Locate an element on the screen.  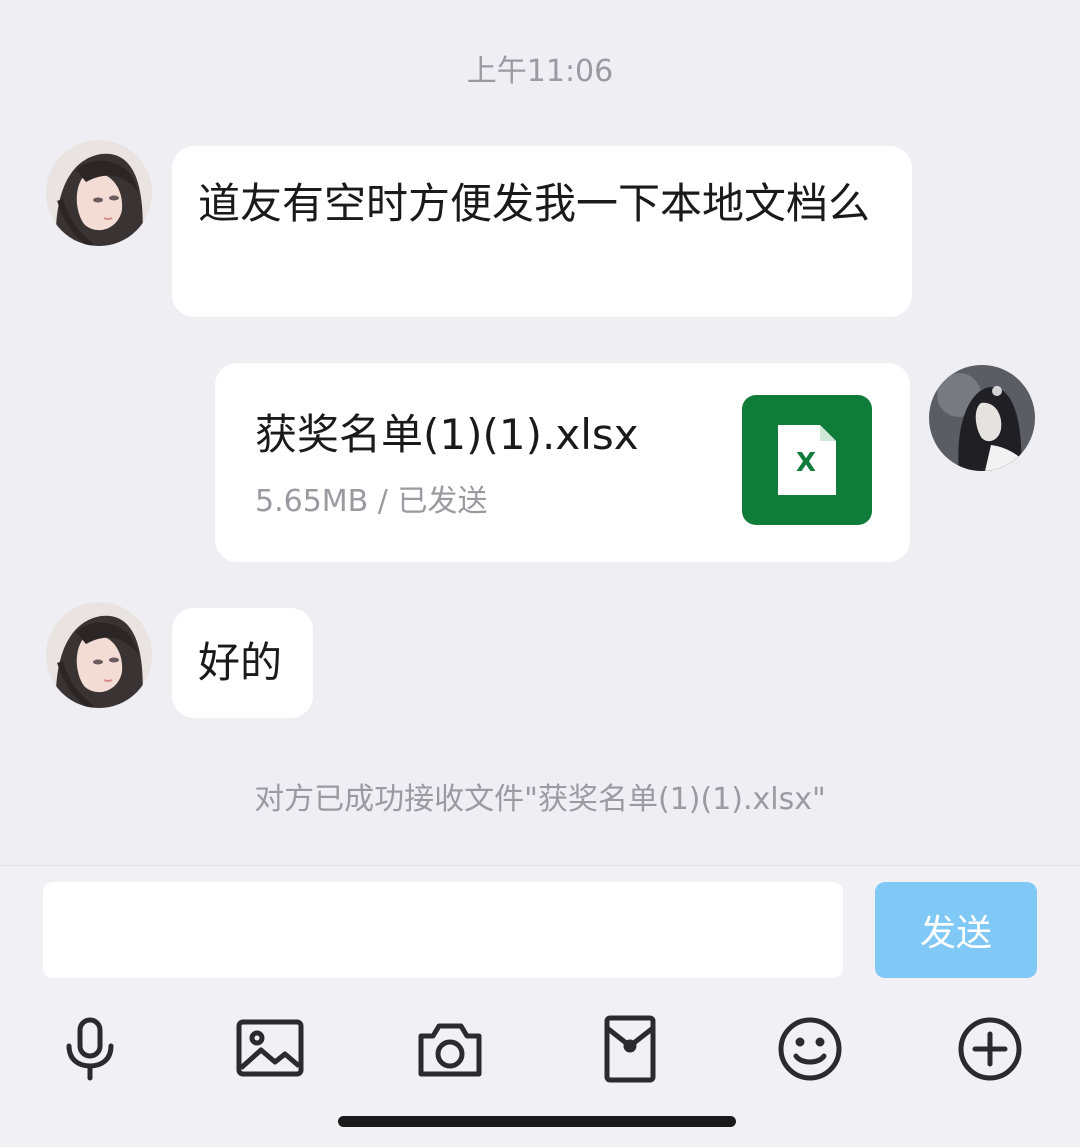
file-meta: 5.65MB / 已发送 is located at coordinates (371, 501).